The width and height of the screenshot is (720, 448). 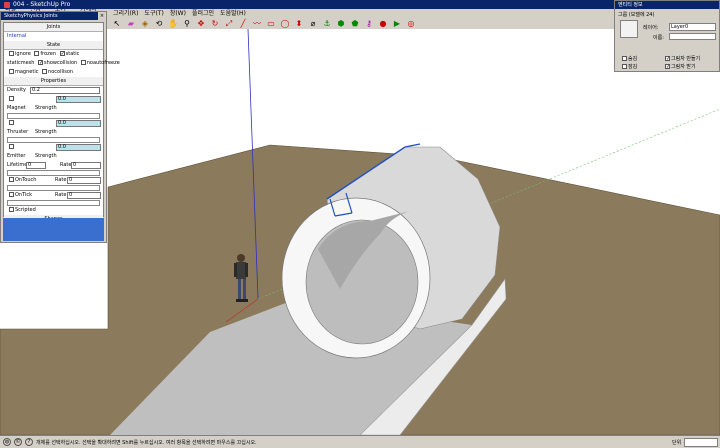 I want to click on name-label: 이름:, so click(x=658, y=38).